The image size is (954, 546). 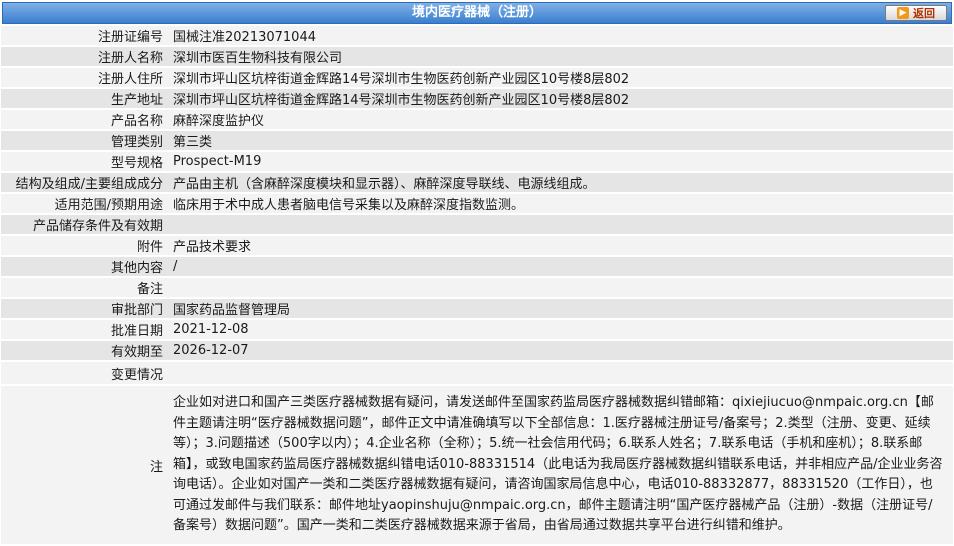 I want to click on field-label: 注册人住所, so click(x=84, y=77).